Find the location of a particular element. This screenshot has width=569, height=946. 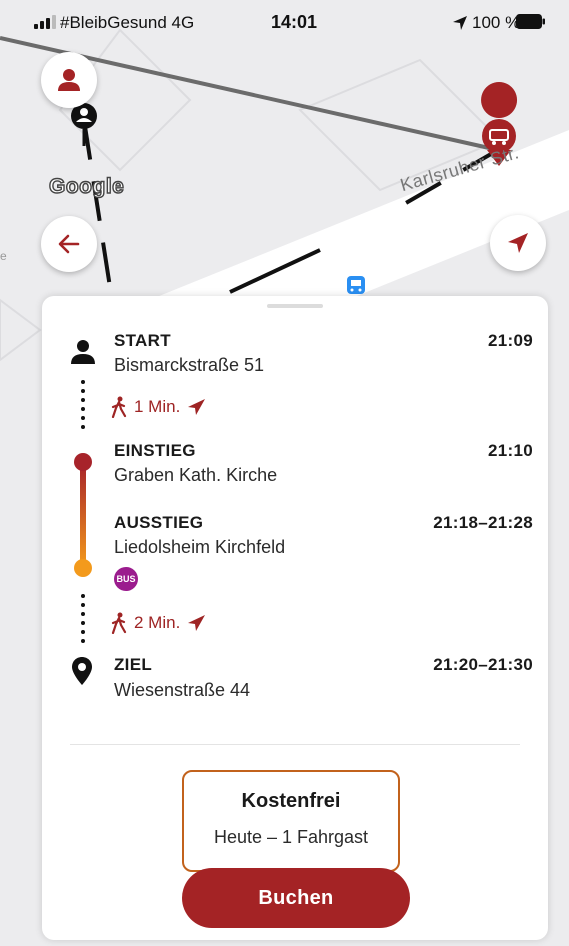

start-title: START is located at coordinates (142, 340).